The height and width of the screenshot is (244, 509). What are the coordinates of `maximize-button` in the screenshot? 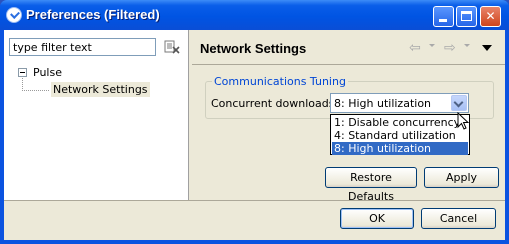 It's located at (466, 16).